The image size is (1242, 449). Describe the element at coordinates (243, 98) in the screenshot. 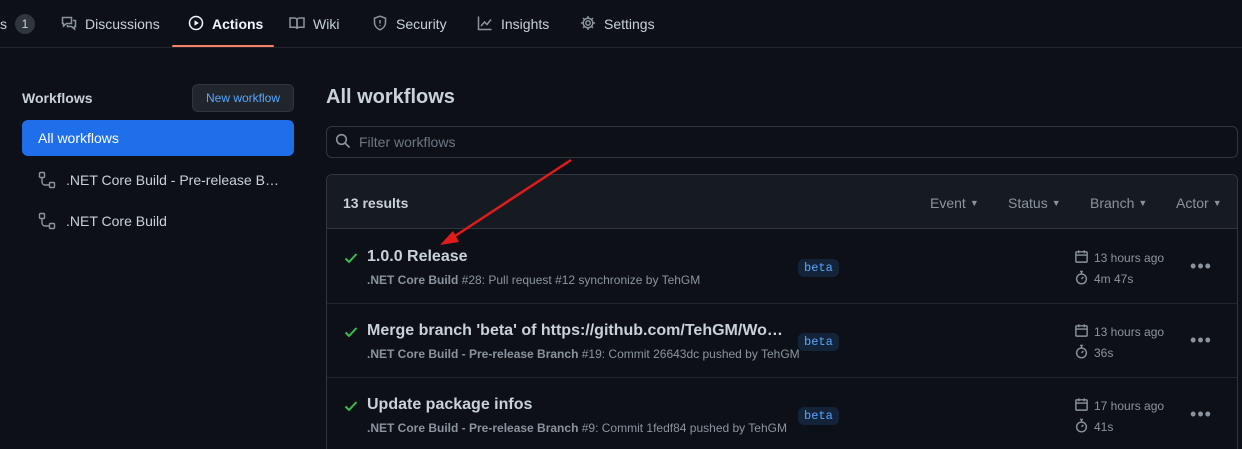

I see `new-workflow-button: New workflow` at that location.